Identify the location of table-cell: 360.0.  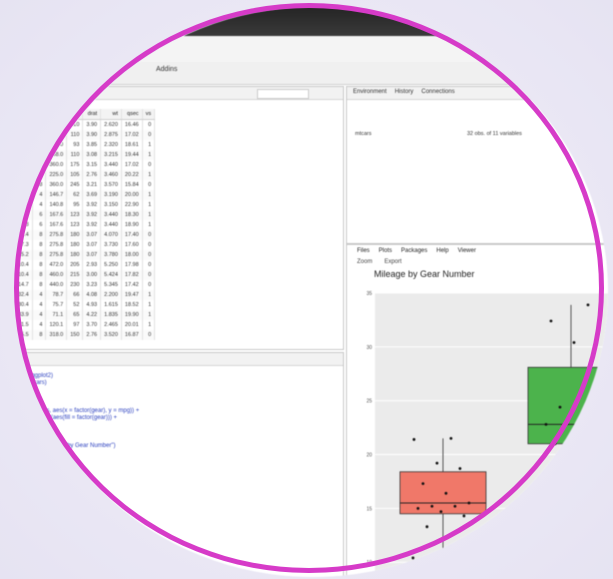
(56, 185).